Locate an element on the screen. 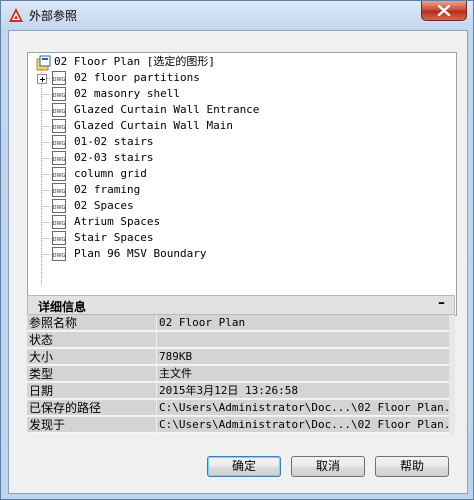  tree-root: 02 Floor Plan [选定的图形] is located at coordinates (134, 62).